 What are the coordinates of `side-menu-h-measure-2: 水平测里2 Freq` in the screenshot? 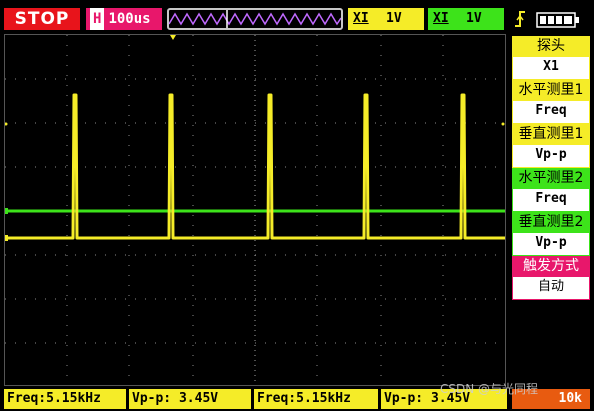 It's located at (551, 190).